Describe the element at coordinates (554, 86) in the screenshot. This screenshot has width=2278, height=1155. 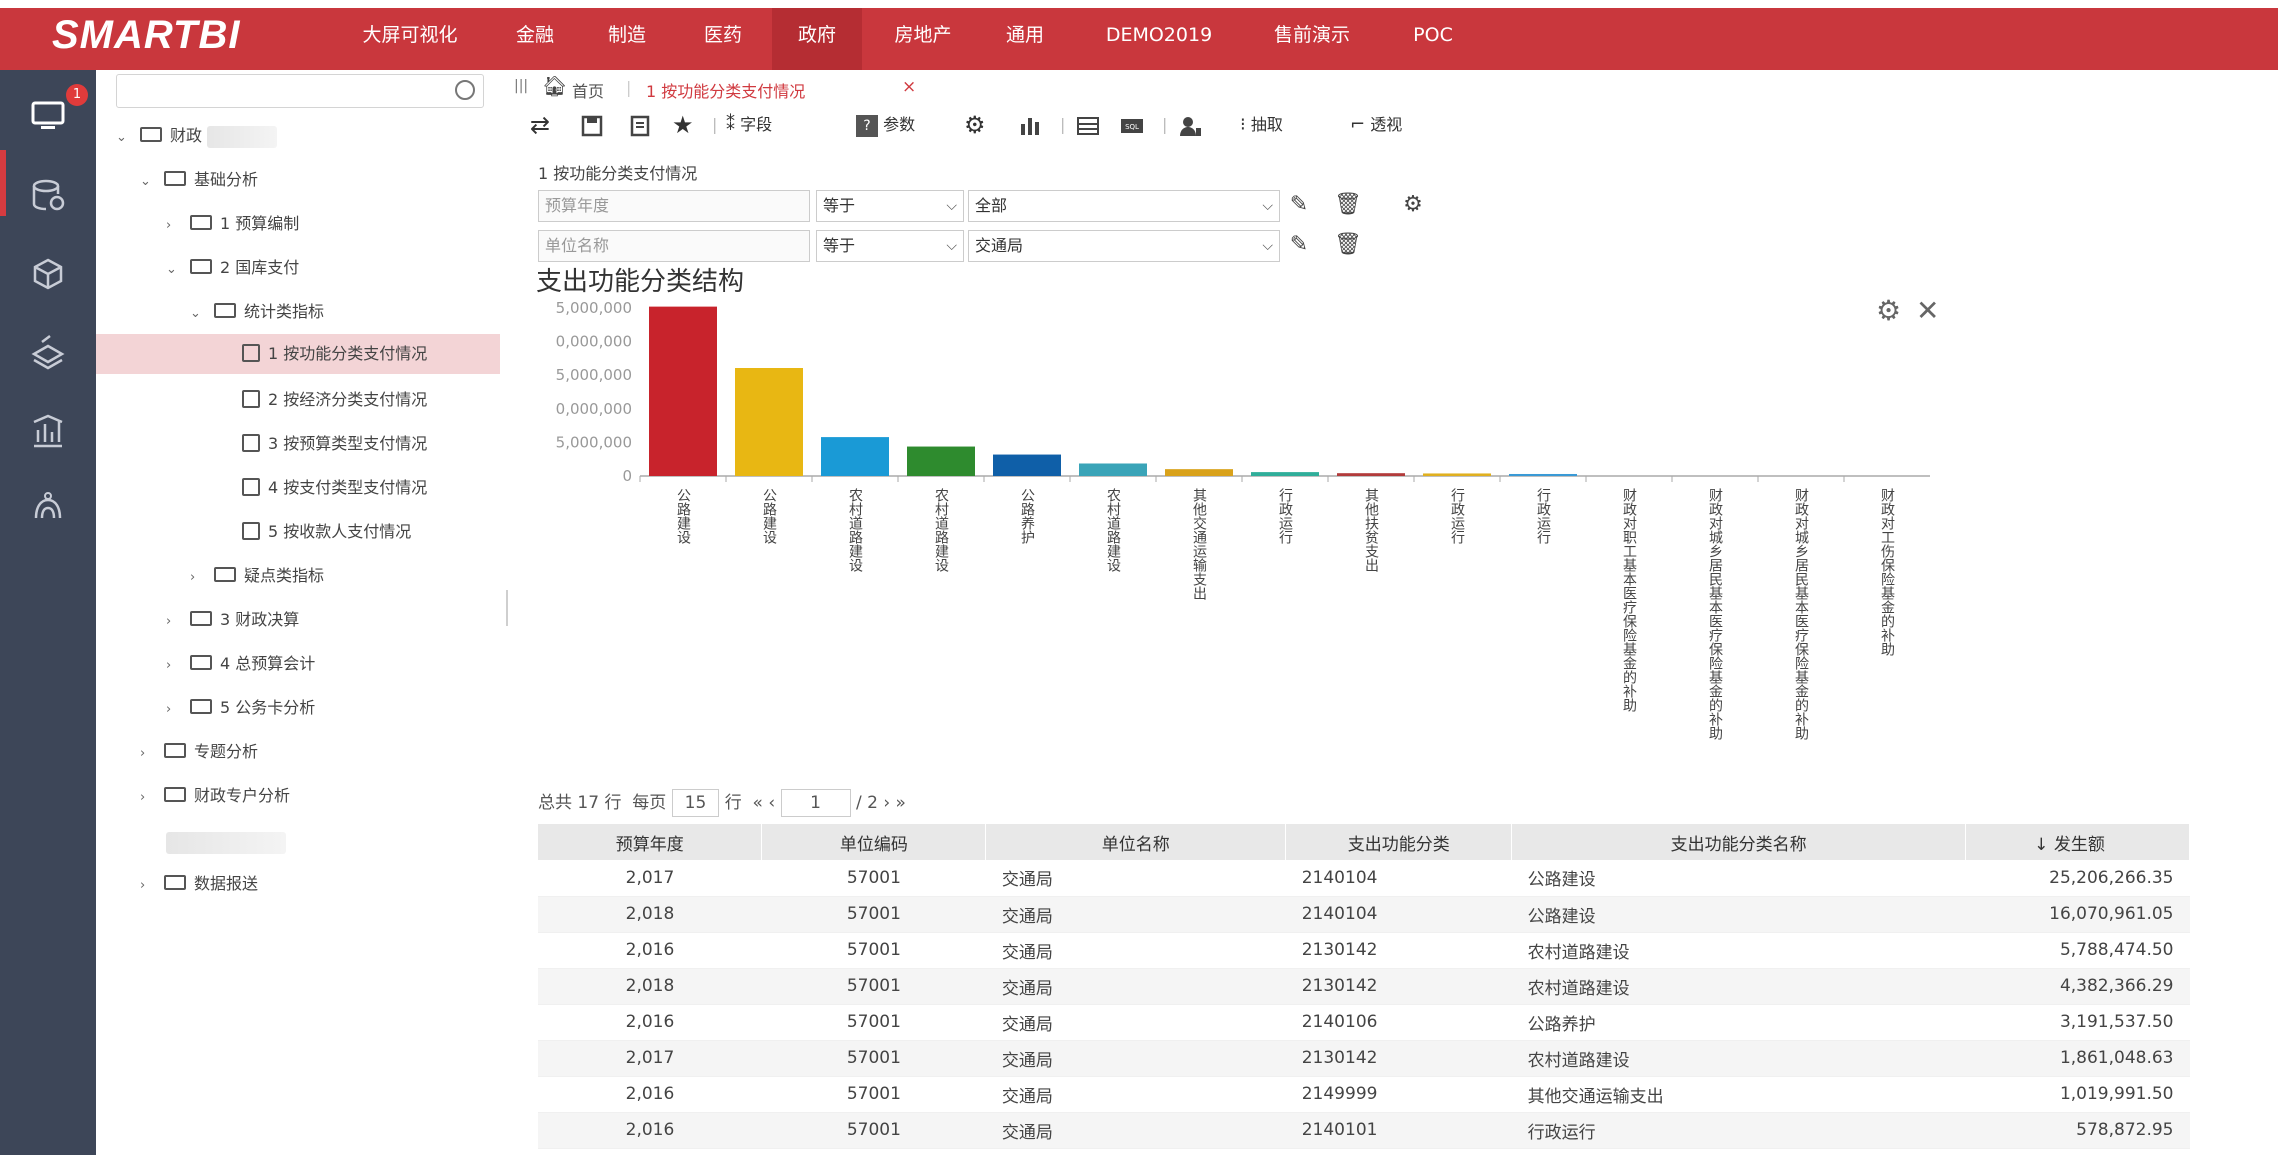
I see `home-icon: 🏠︎` at that location.